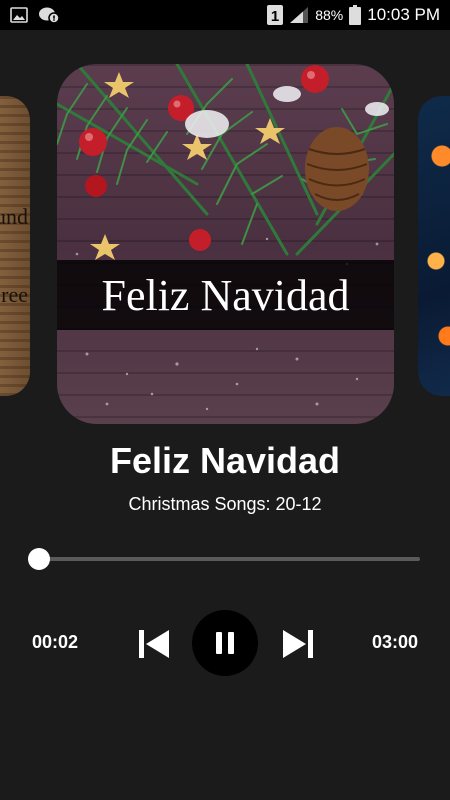 This screenshot has height=800, width=450. Describe the element at coordinates (55, 642) in the screenshot. I see `elapsed-time: 00:02` at that location.